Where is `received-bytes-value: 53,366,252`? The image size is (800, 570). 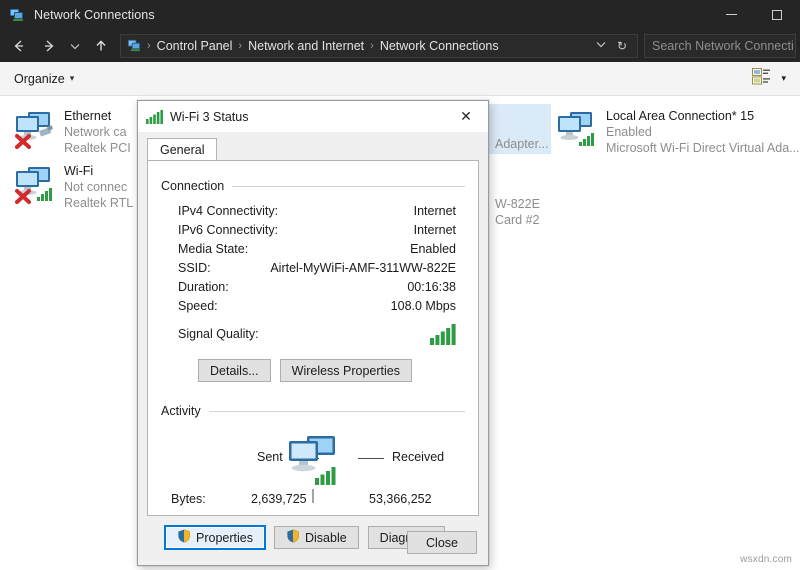 received-bytes-value: 53,366,252 is located at coordinates (400, 499).